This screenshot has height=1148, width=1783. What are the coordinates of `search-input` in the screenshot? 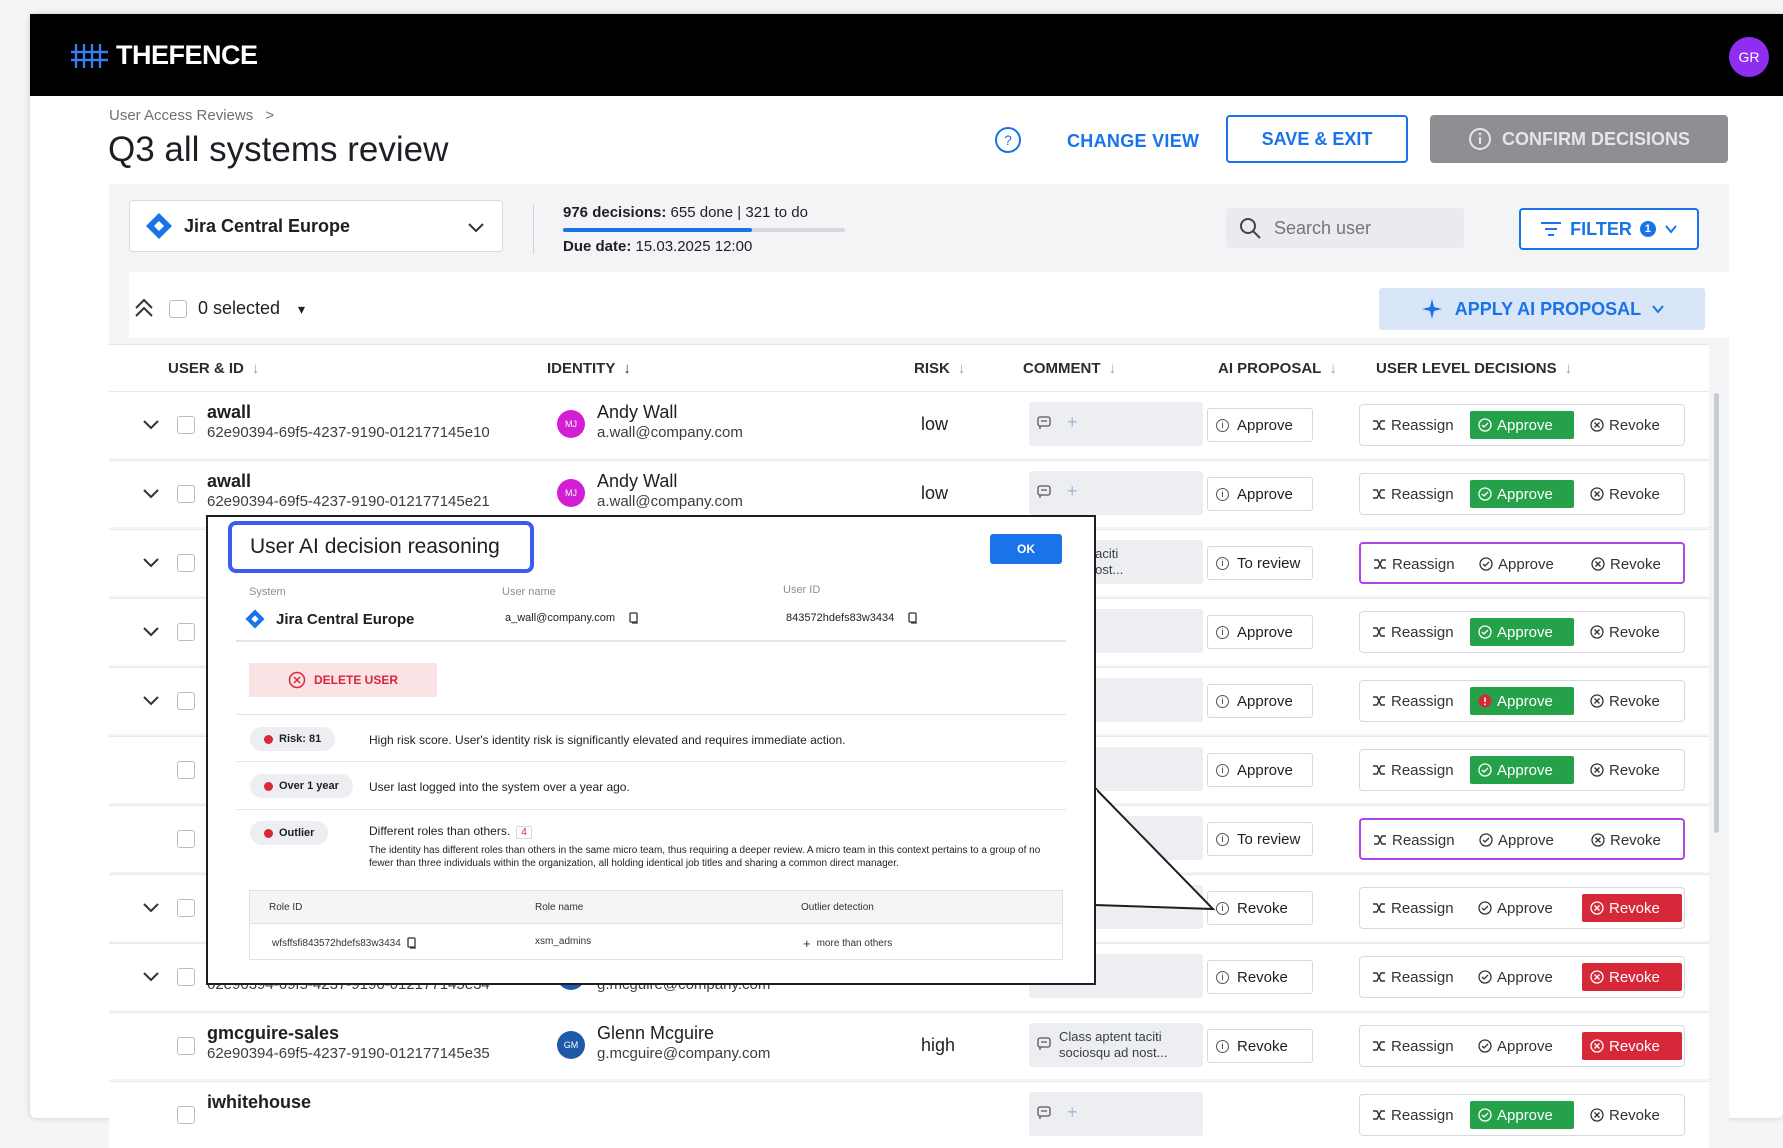 It's located at (1359, 228).